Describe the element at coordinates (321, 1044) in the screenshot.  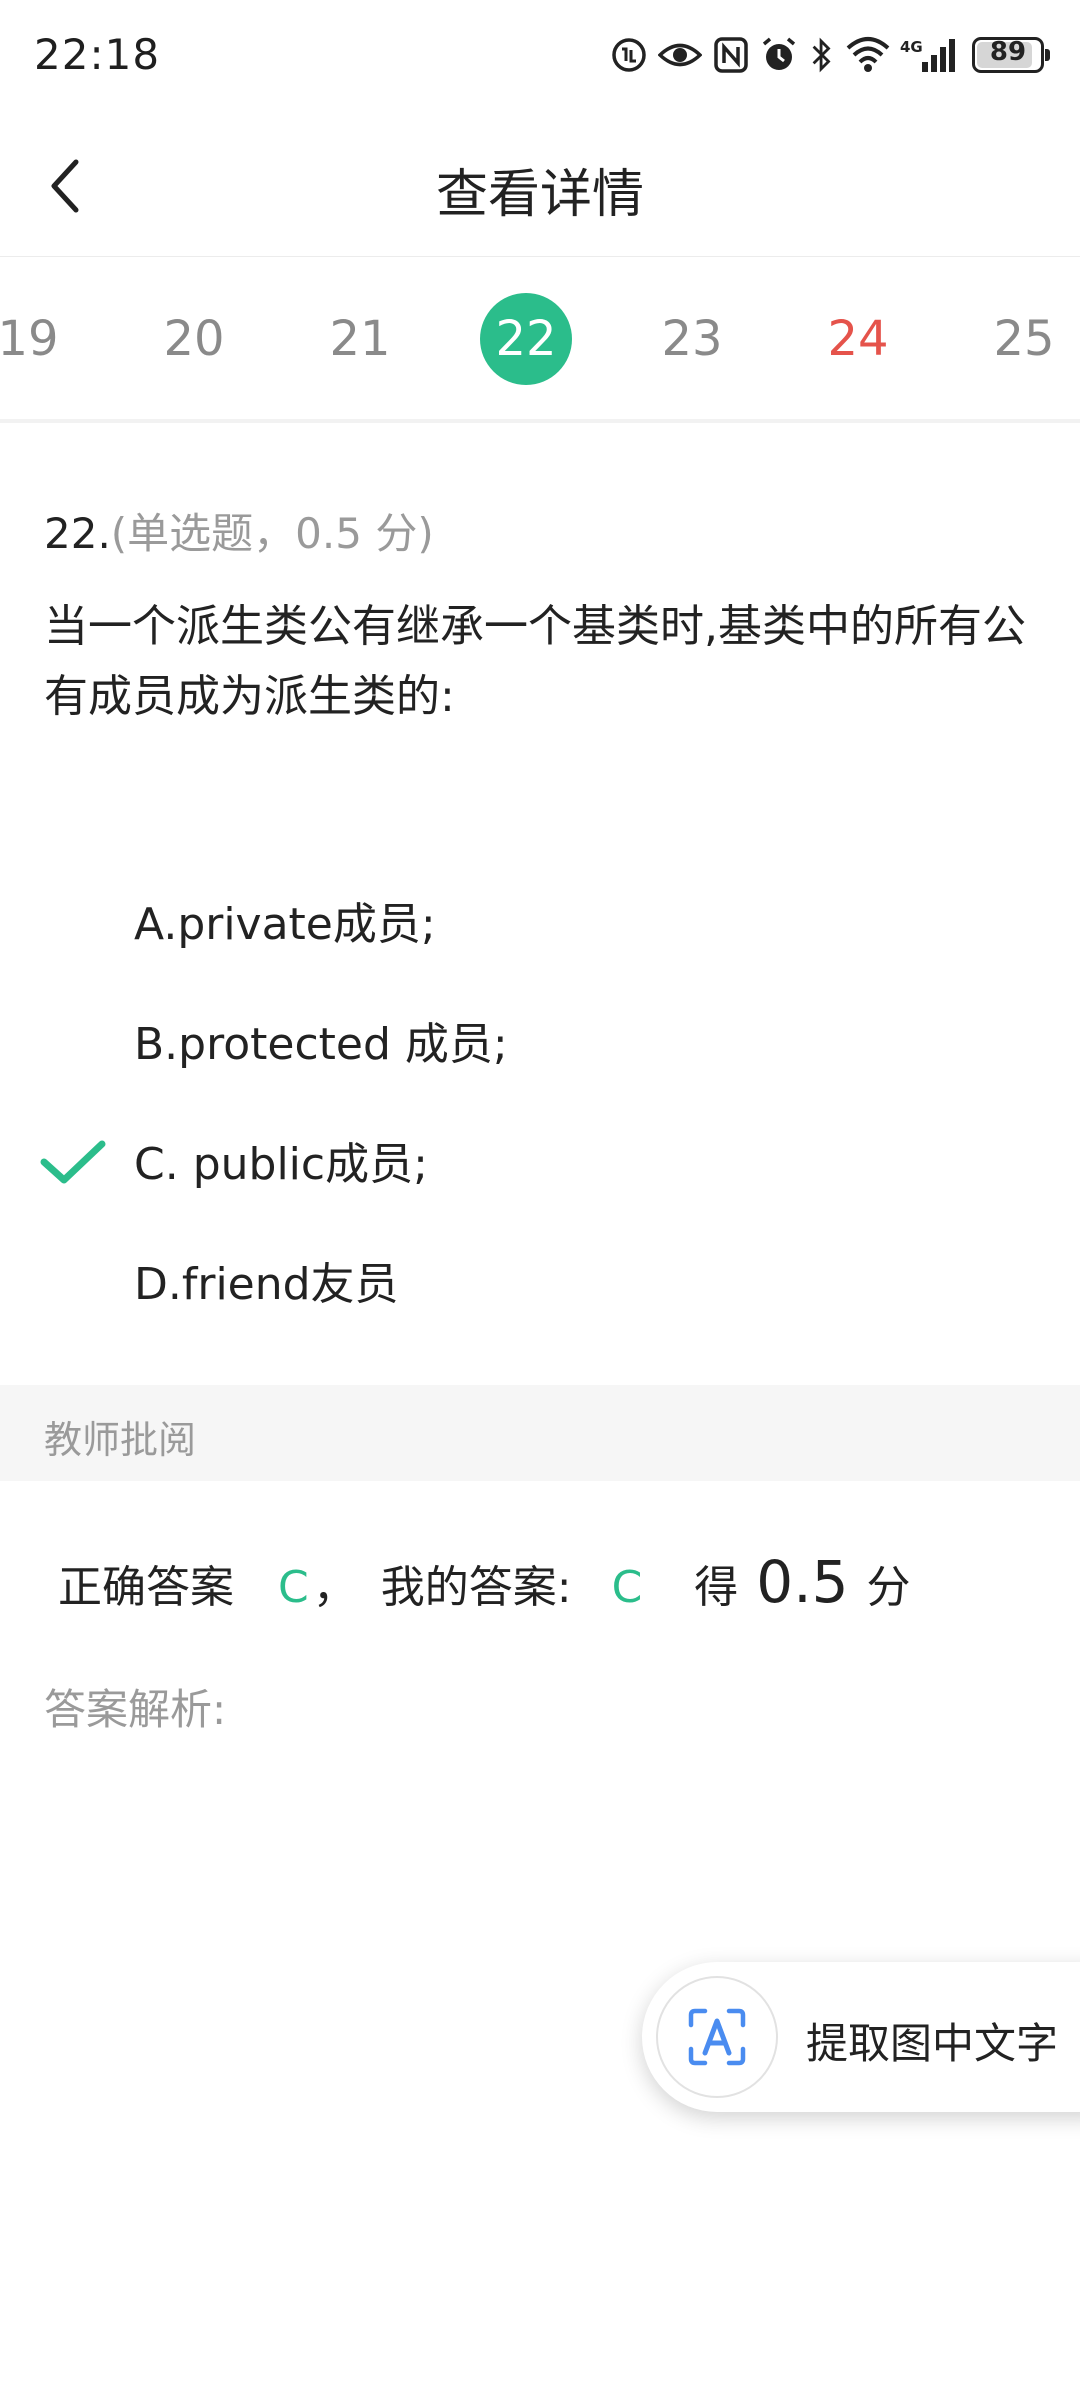
I see `option-label: B.protected 成员;` at that location.